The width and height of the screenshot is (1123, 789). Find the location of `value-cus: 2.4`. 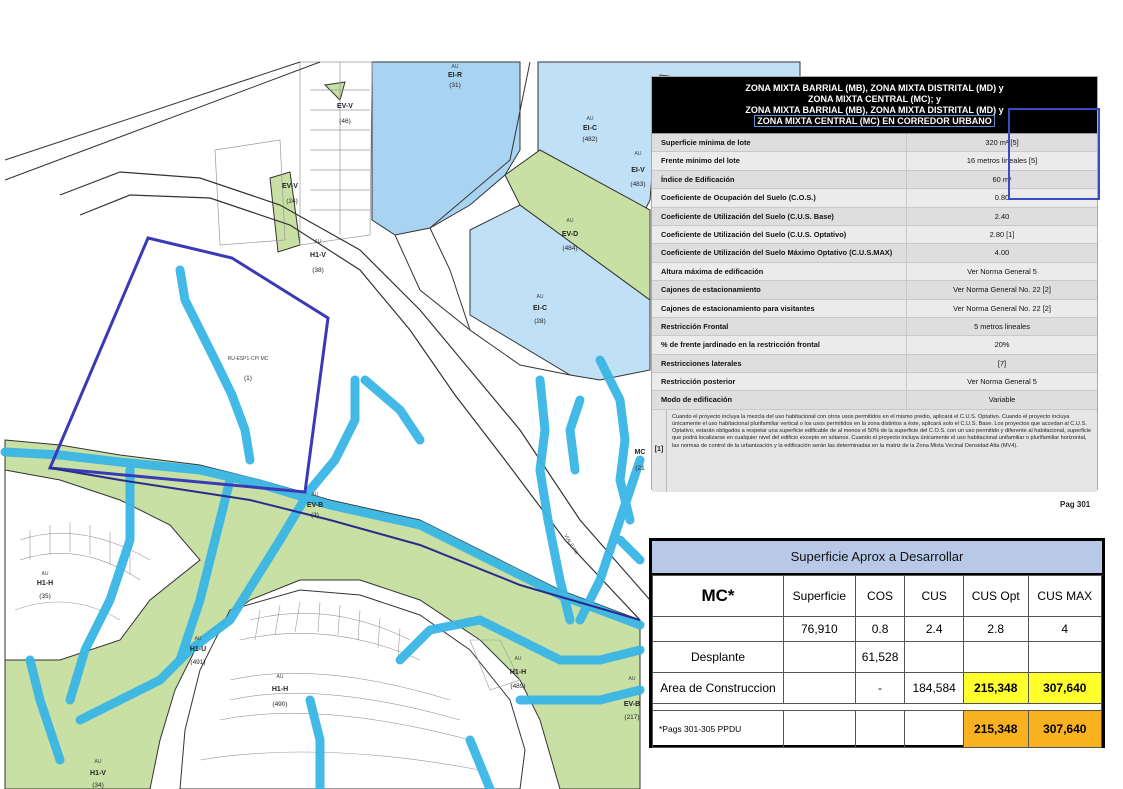

value-cus: 2.4 is located at coordinates (934, 629).